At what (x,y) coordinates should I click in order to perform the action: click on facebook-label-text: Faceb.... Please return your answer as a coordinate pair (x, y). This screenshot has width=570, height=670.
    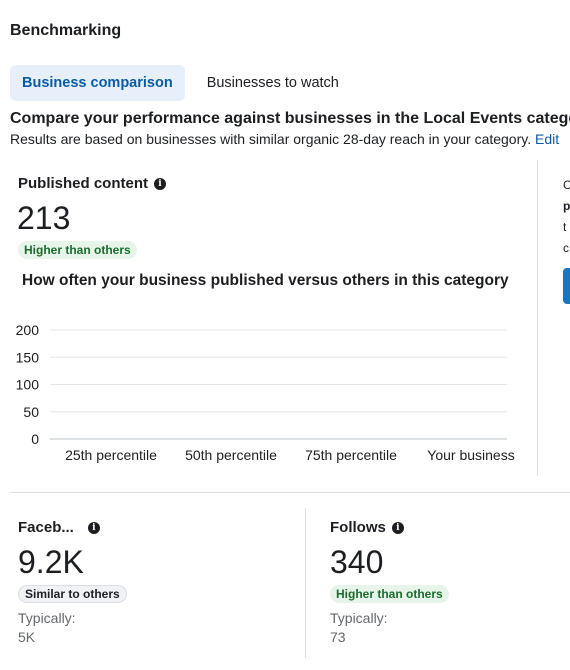
    Looking at the image, I should click on (46, 527).